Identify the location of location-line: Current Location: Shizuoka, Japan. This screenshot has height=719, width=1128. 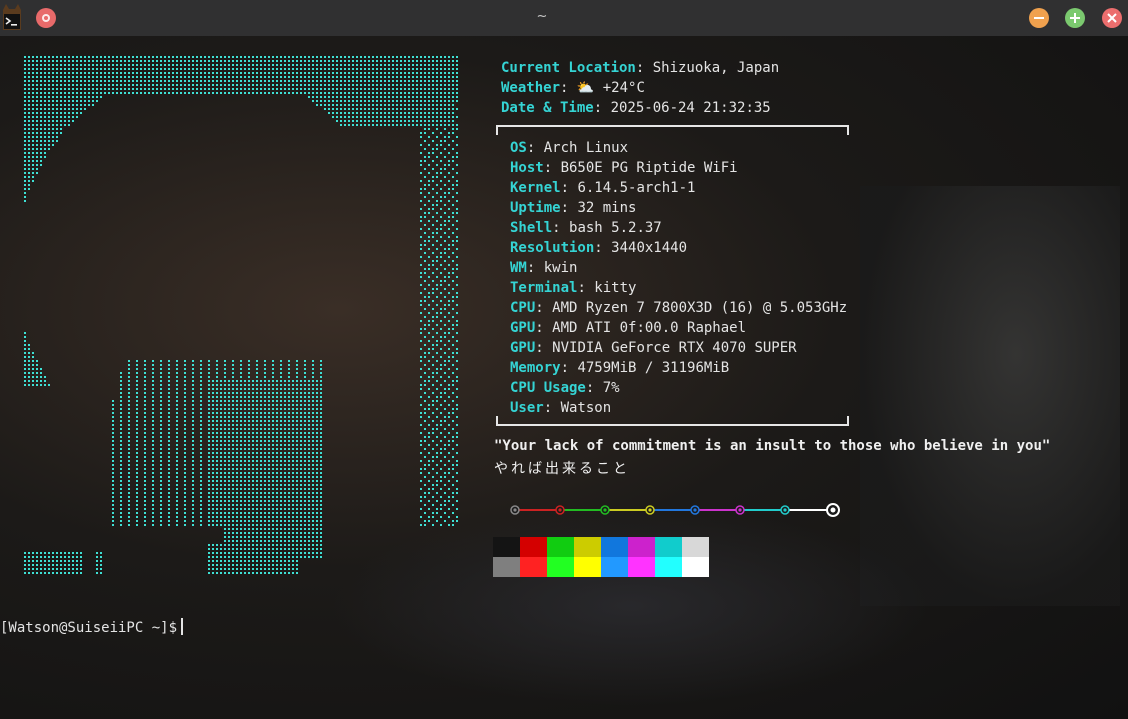
(640, 68).